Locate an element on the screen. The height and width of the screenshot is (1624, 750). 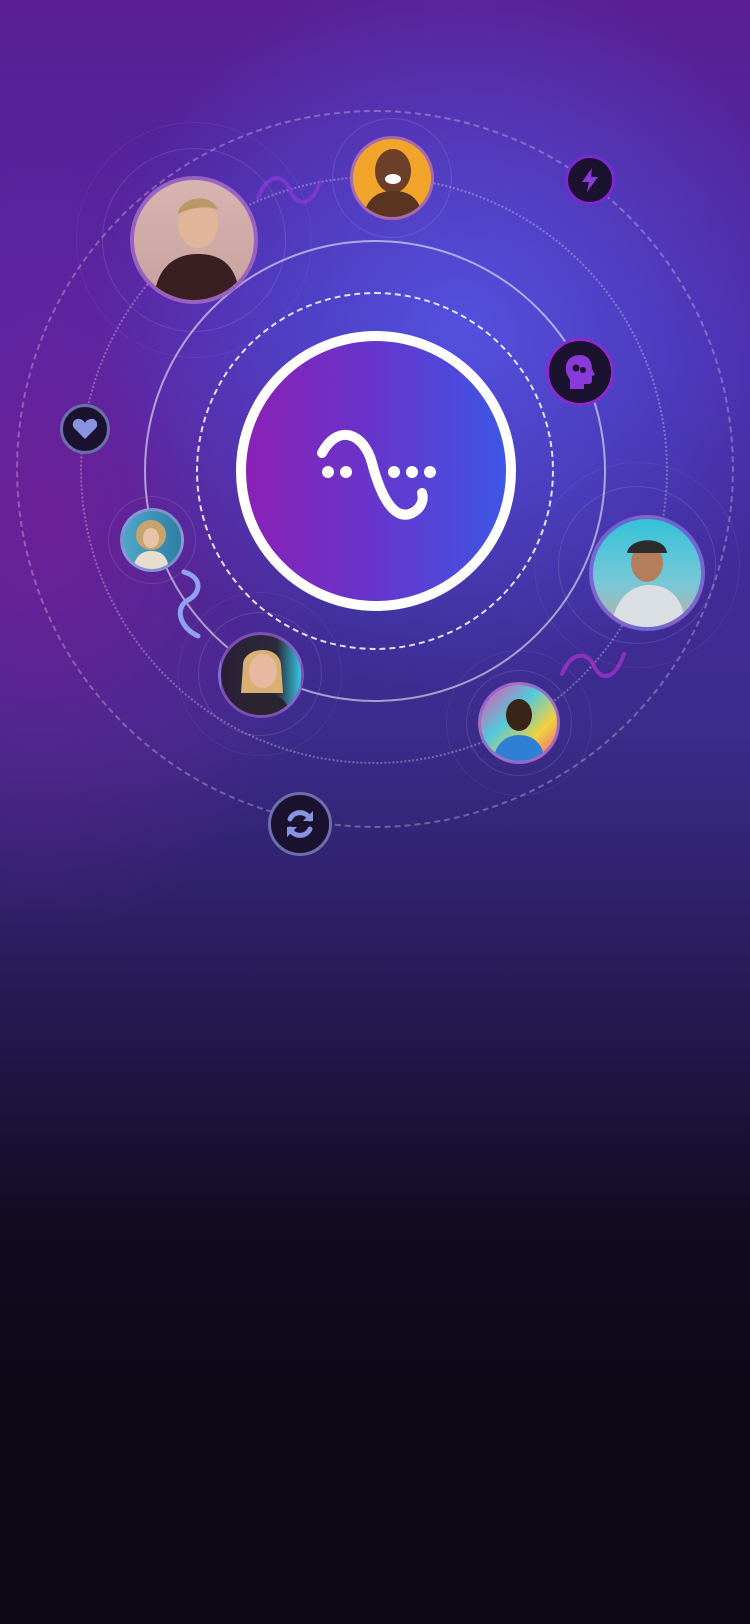
heart-icon is located at coordinates (85, 429).